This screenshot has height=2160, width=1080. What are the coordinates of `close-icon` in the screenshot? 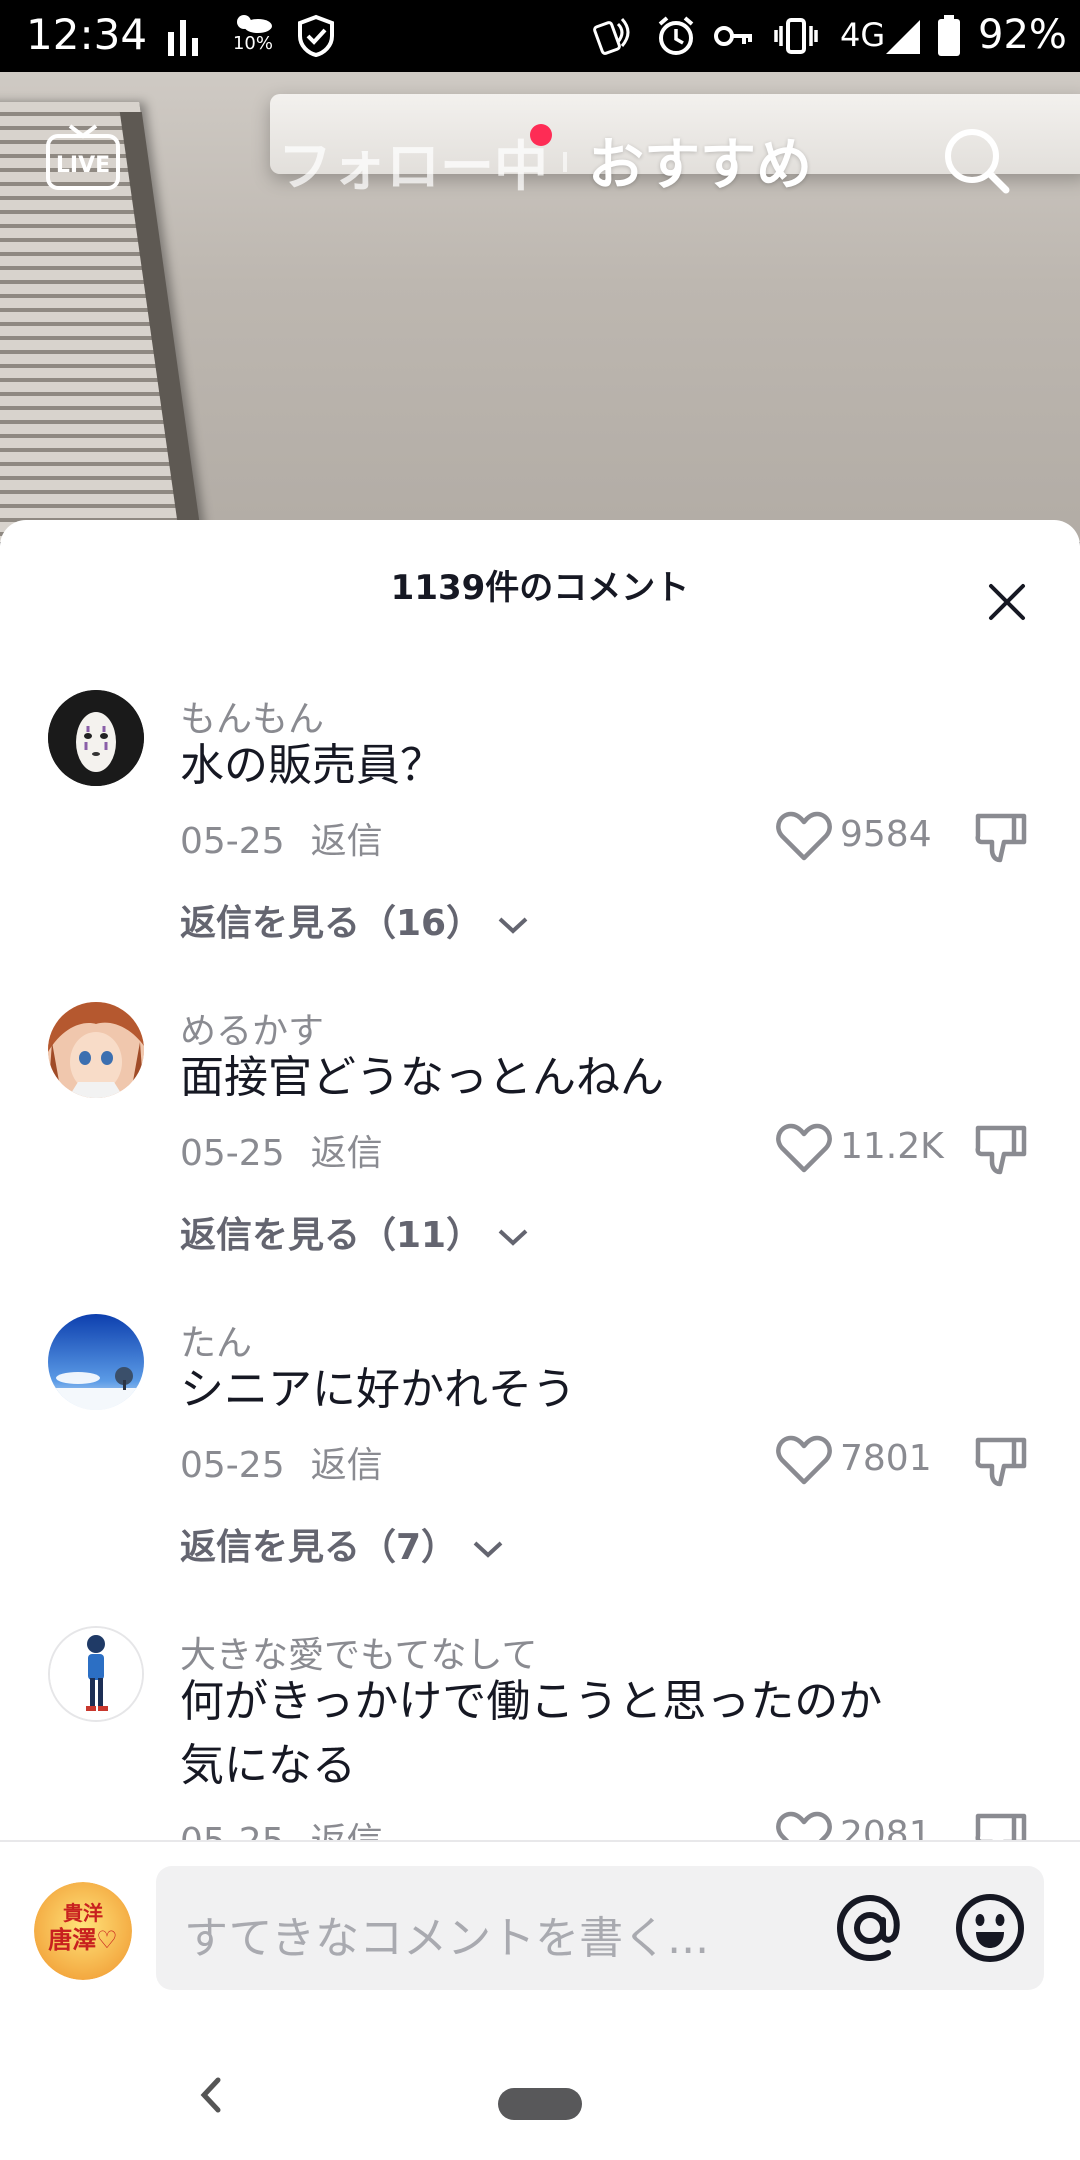 It's located at (1007, 602).